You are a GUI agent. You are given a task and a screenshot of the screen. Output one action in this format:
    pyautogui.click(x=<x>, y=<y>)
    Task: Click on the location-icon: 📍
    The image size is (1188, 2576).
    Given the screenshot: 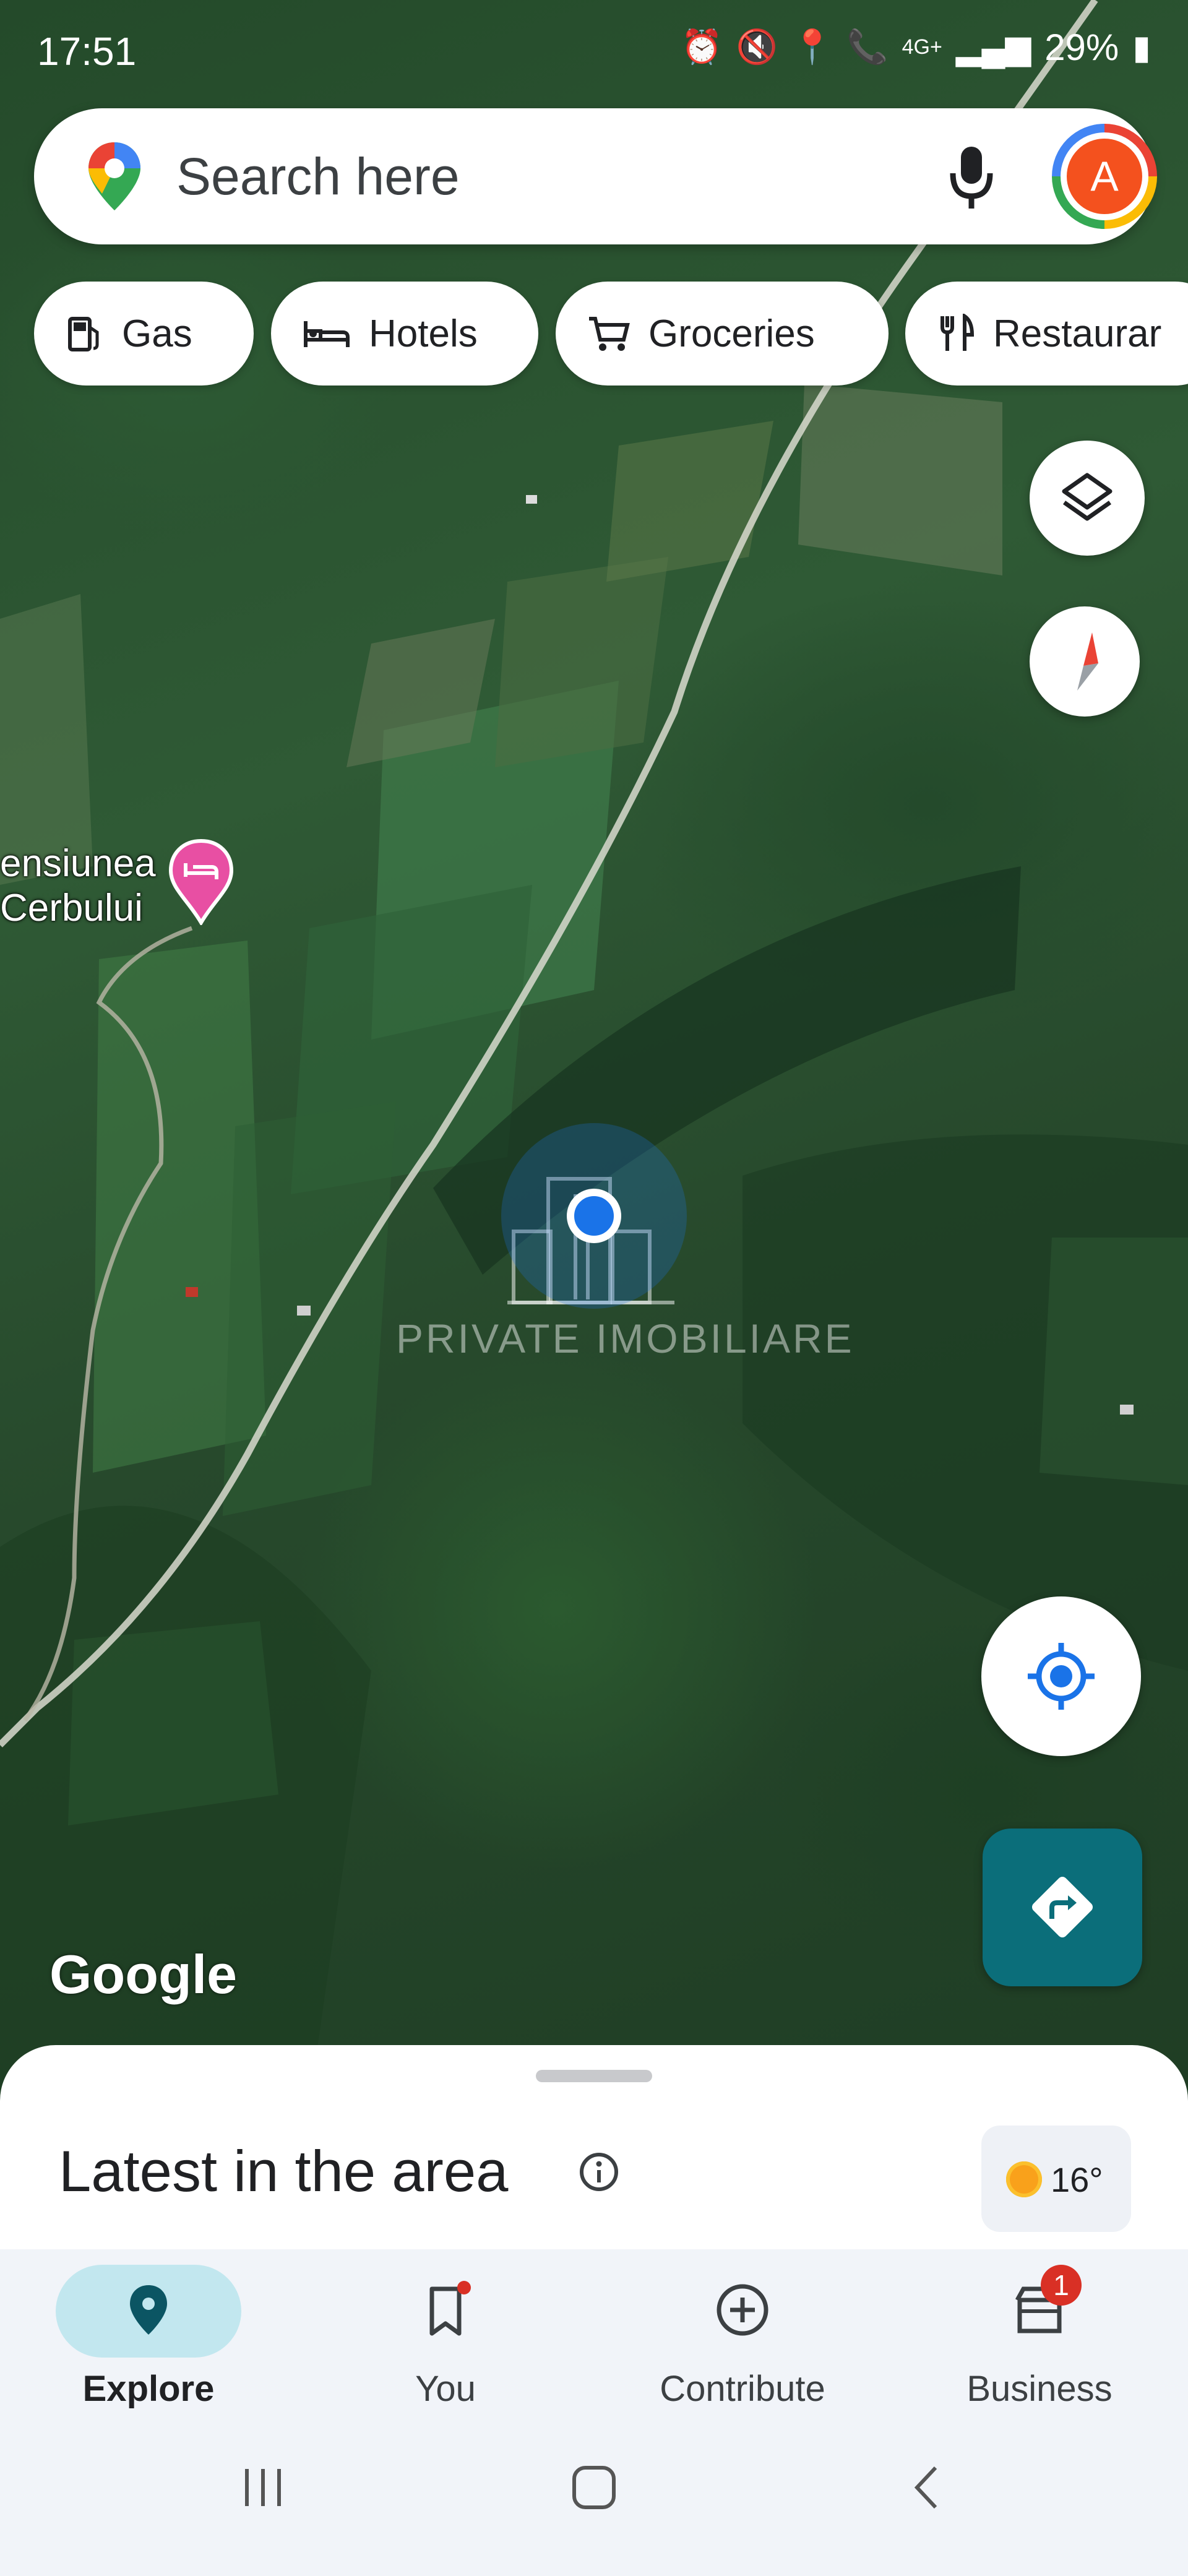 What is the action you would take?
    pyautogui.click(x=812, y=47)
    